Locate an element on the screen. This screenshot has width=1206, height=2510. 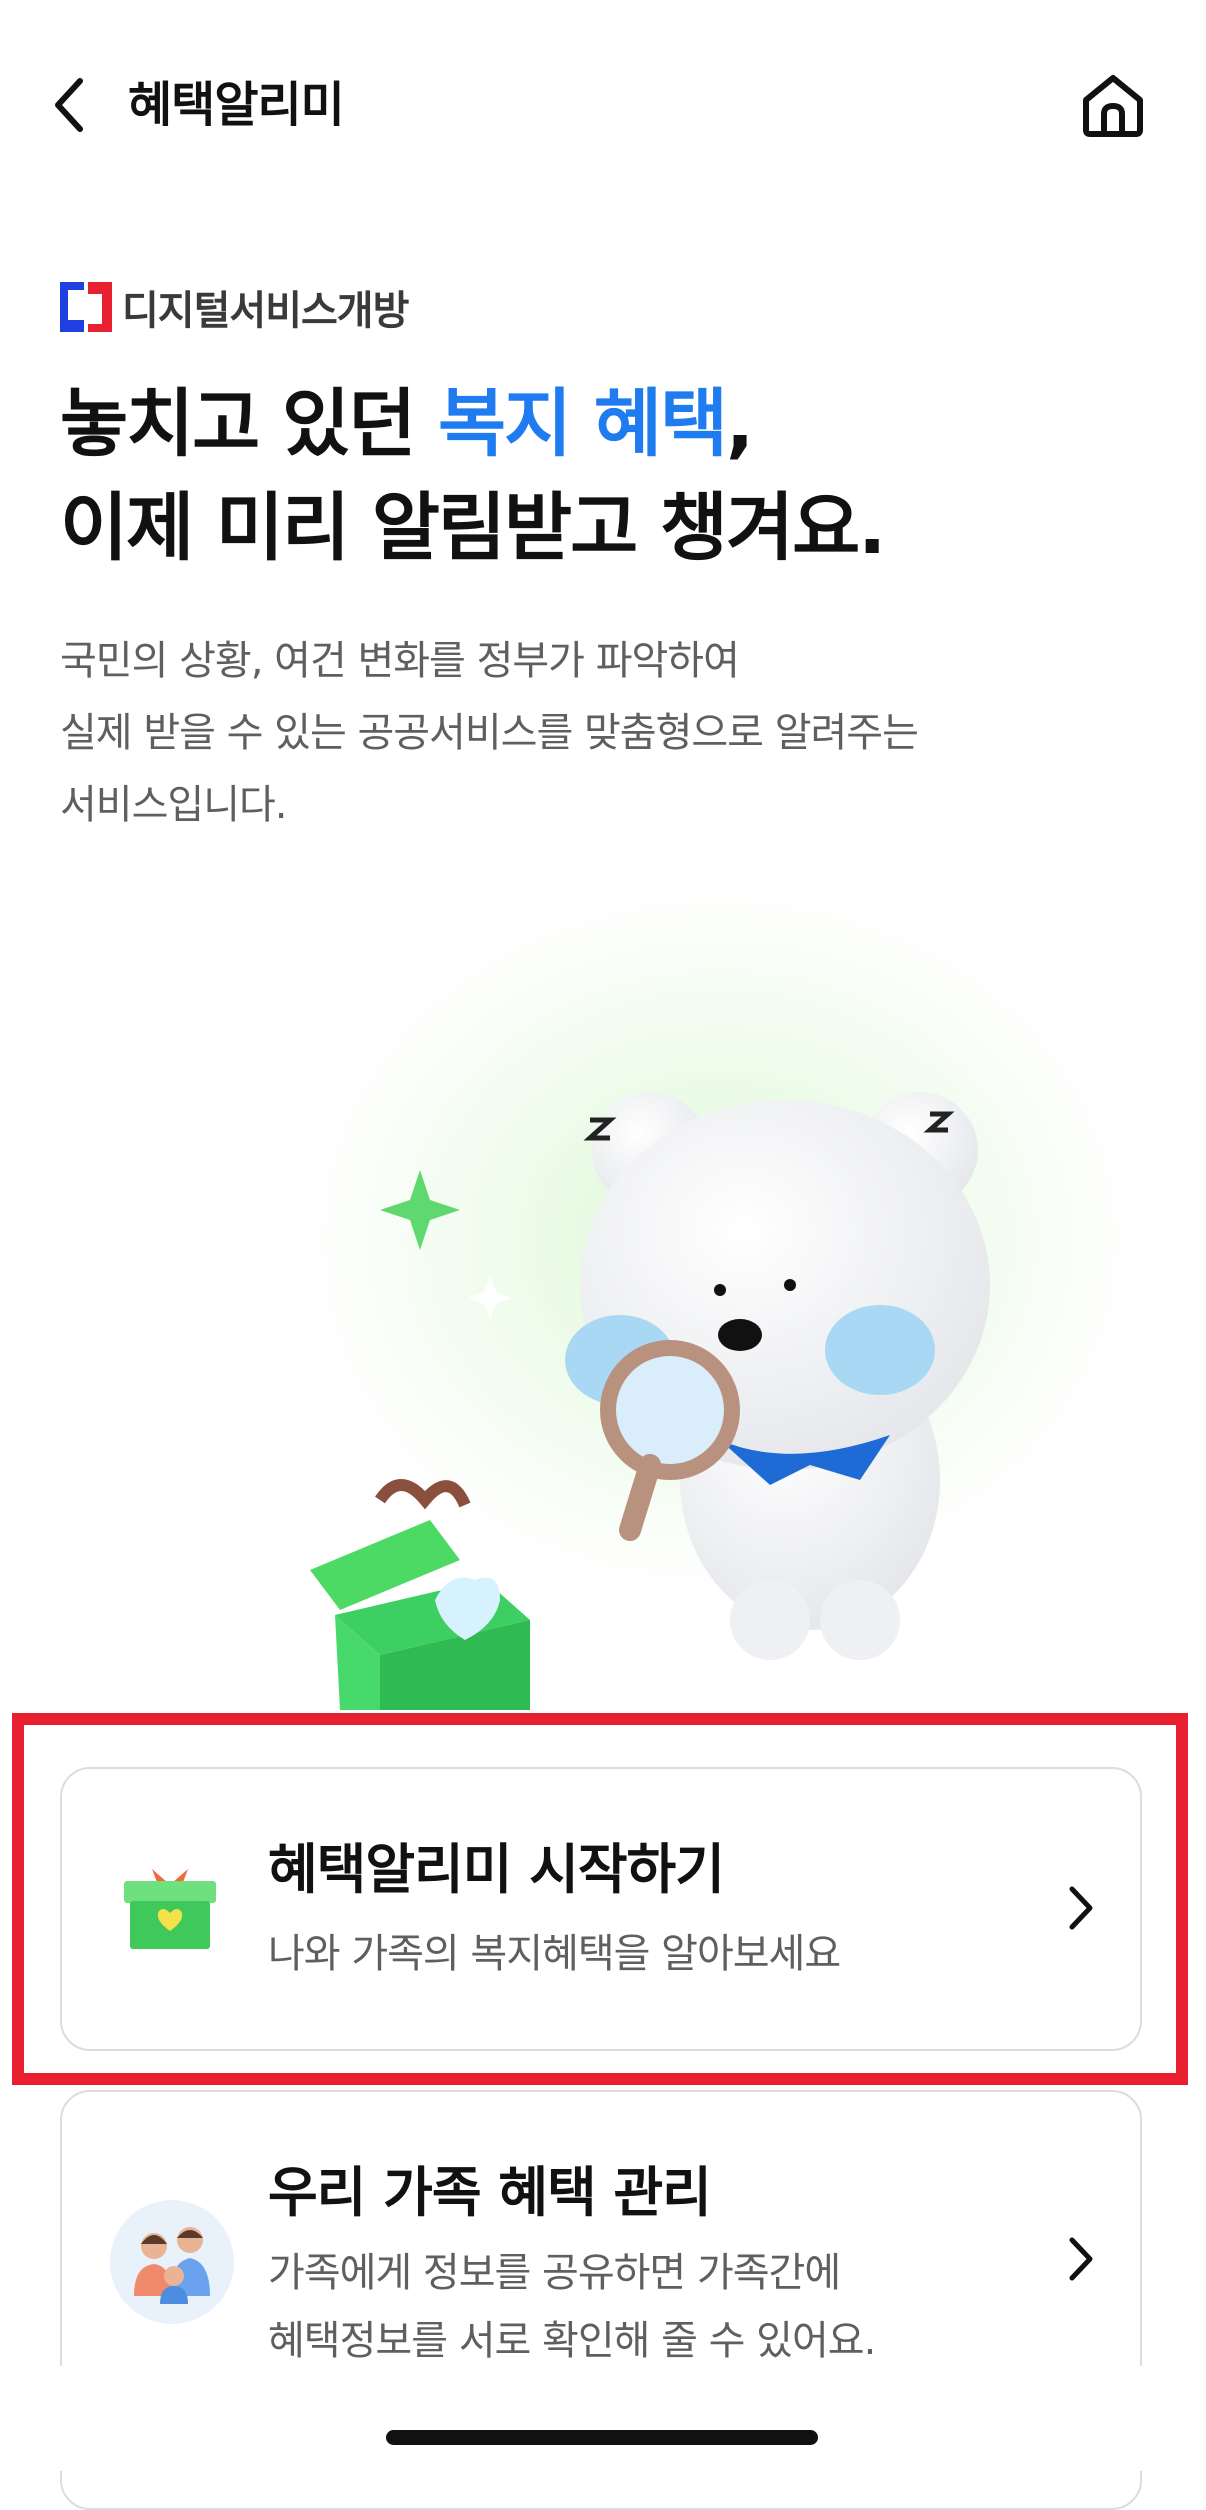
family-icon is located at coordinates (172, 2262).